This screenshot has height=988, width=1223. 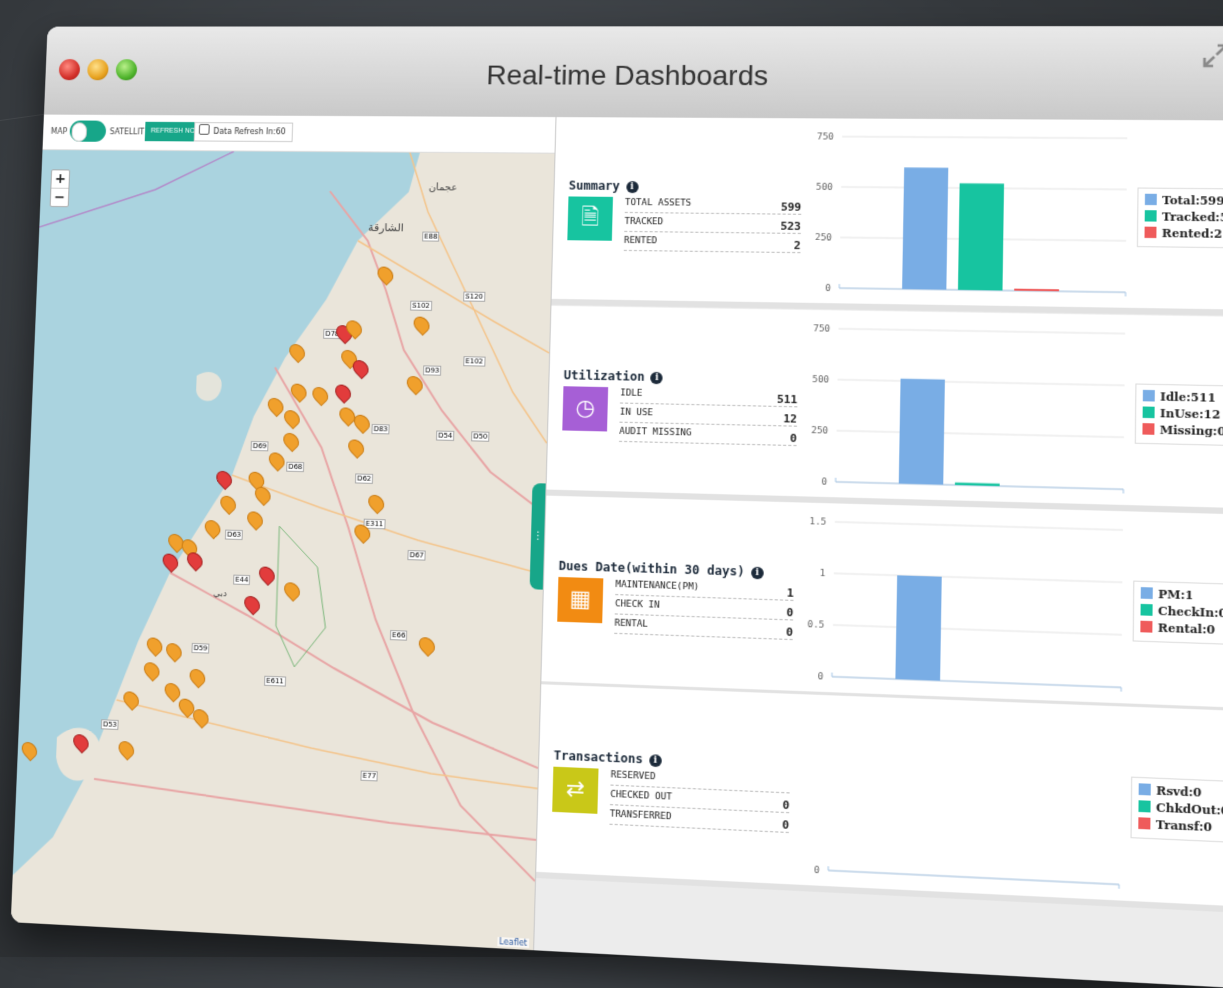 What do you see at coordinates (204, 129) in the screenshot?
I see `checkbox-icon` at bounding box center [204, 129].